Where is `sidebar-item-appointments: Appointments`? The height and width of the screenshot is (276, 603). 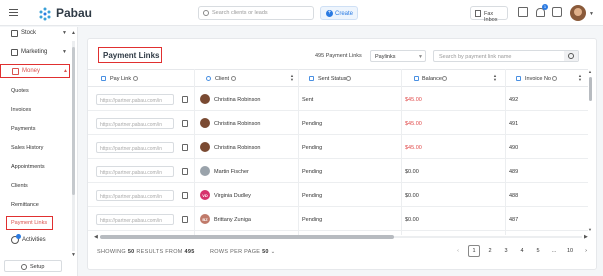 sidebar-item-appointments: Appointments is located at coordinates (28, 167).